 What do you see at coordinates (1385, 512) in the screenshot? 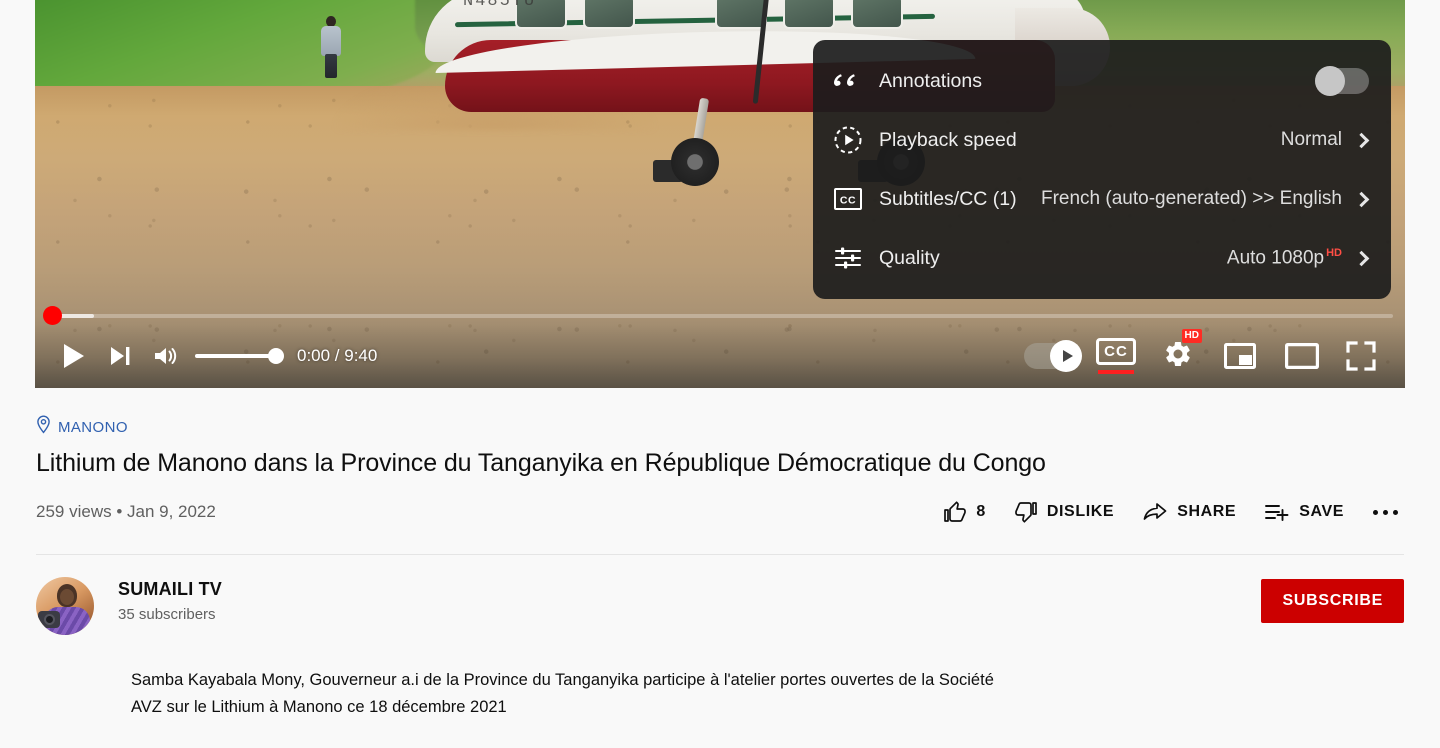
I see `more-actions-button` at bounding box center [1385, 512].